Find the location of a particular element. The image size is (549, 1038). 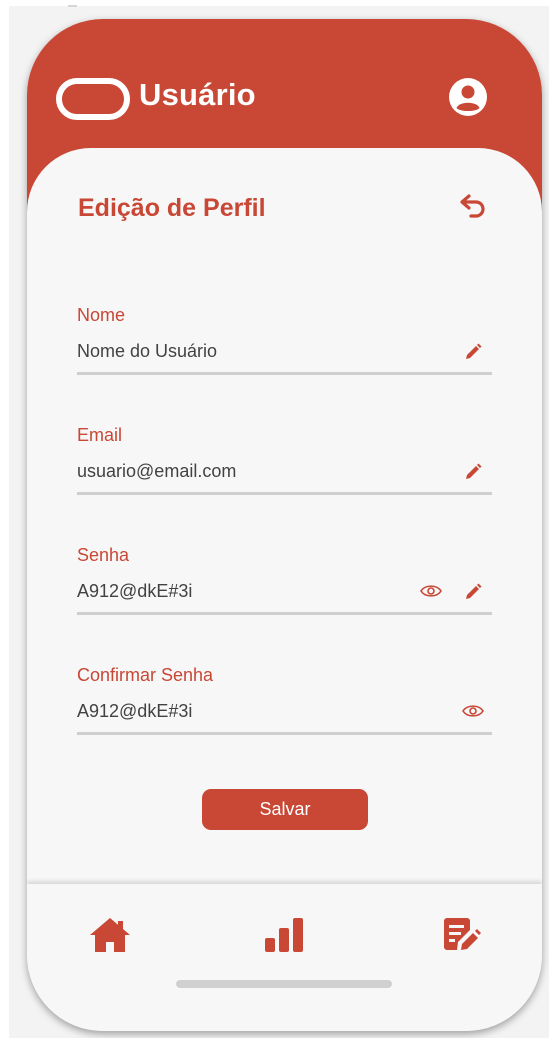

confirm-password-label: Confirmar Senha is located at coordinates (145, 675).